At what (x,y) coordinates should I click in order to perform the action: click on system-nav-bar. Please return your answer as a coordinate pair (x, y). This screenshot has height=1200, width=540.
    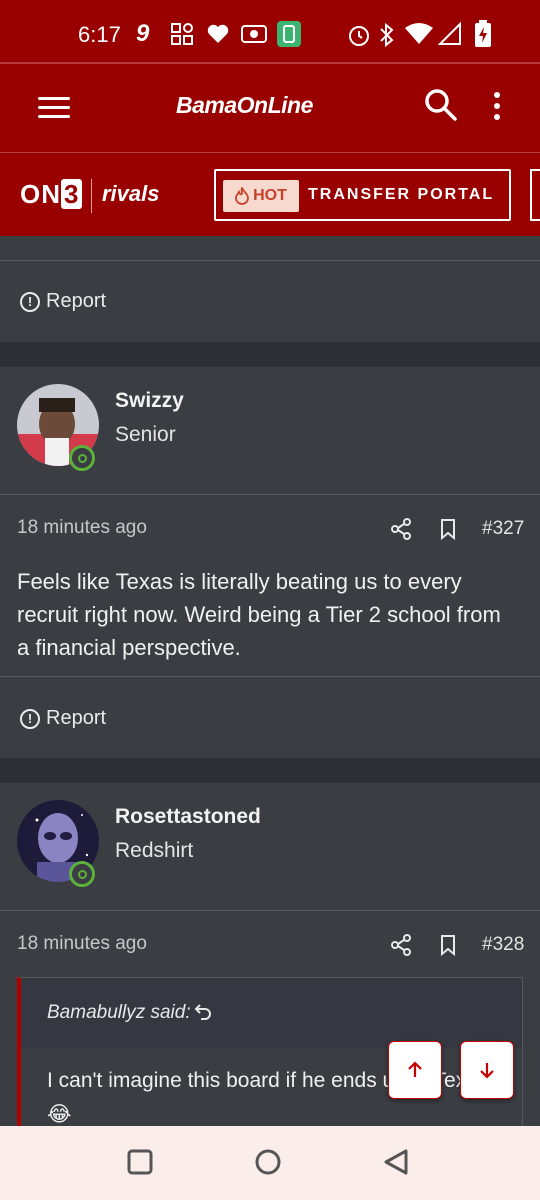
    Looking at the image, I should click on (270, 1163).